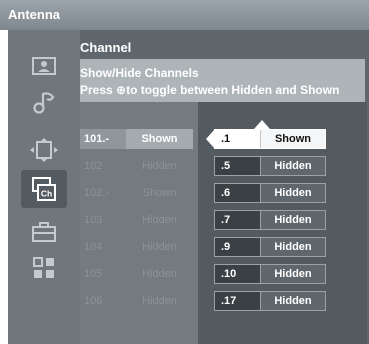  I want to click on toolbox-icon, so click(44, 232).